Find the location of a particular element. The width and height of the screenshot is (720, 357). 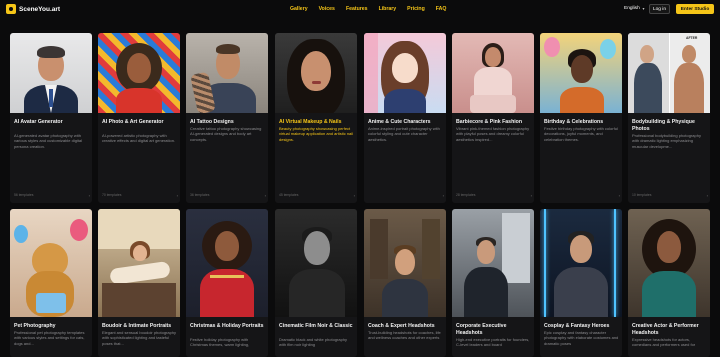

card-title: Pet Photography is located at coordinates (35, 326).